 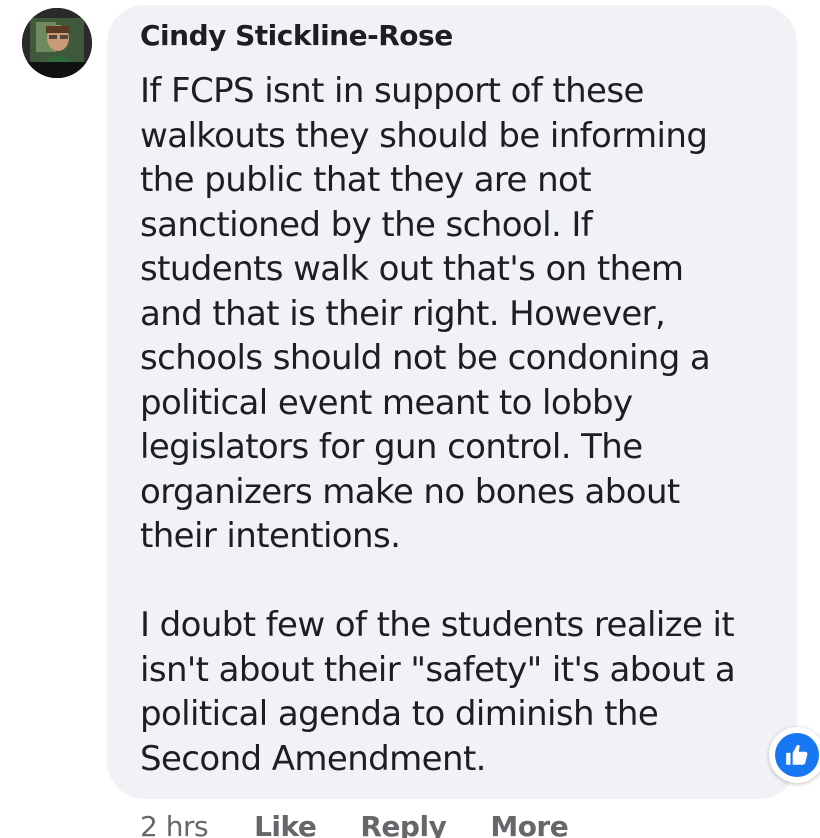 What do you see at coordinates (399, 714) in the screenshot?
I see `comment-line: political agenda to diminish the` at bounding box center [399, 714].